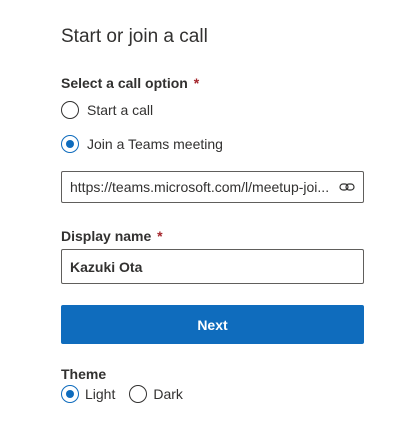 The width and height of the screenshot is (420, 428). What do you see at coordinates (120, 110) in the screenshot?
I see `radio-start-call-label: Start a call` at bounding box center [120, 110].